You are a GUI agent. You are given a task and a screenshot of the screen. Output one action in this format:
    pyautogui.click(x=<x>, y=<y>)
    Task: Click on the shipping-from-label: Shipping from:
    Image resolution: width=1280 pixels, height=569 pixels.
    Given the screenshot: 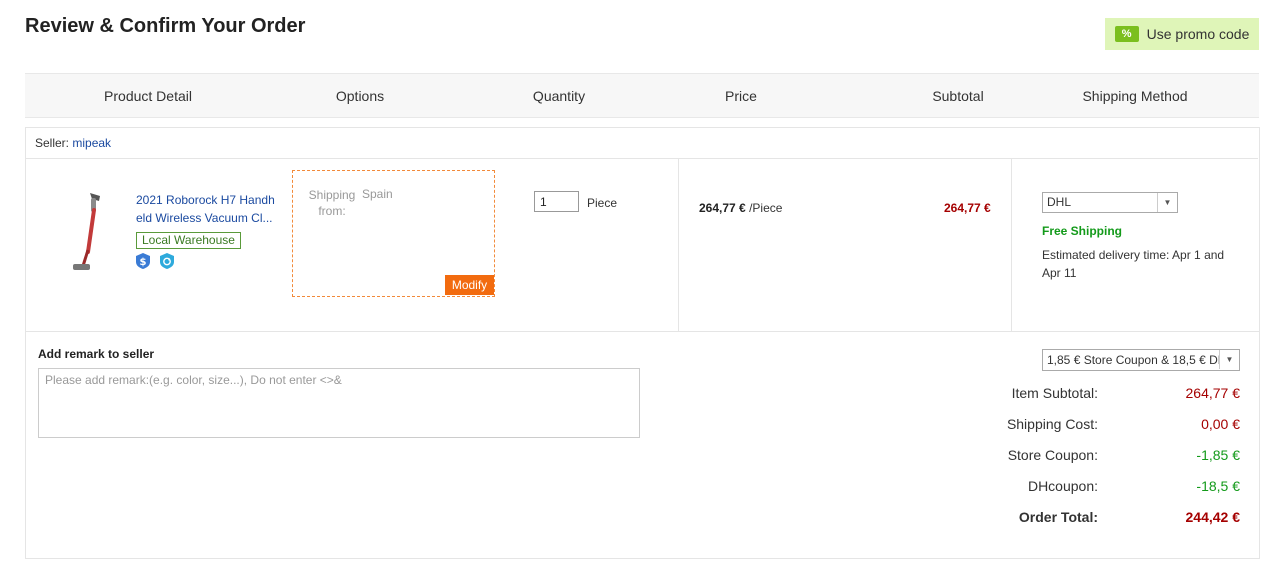 What is the action you would take?
    pyautogui.click(x=332, y=203)
    